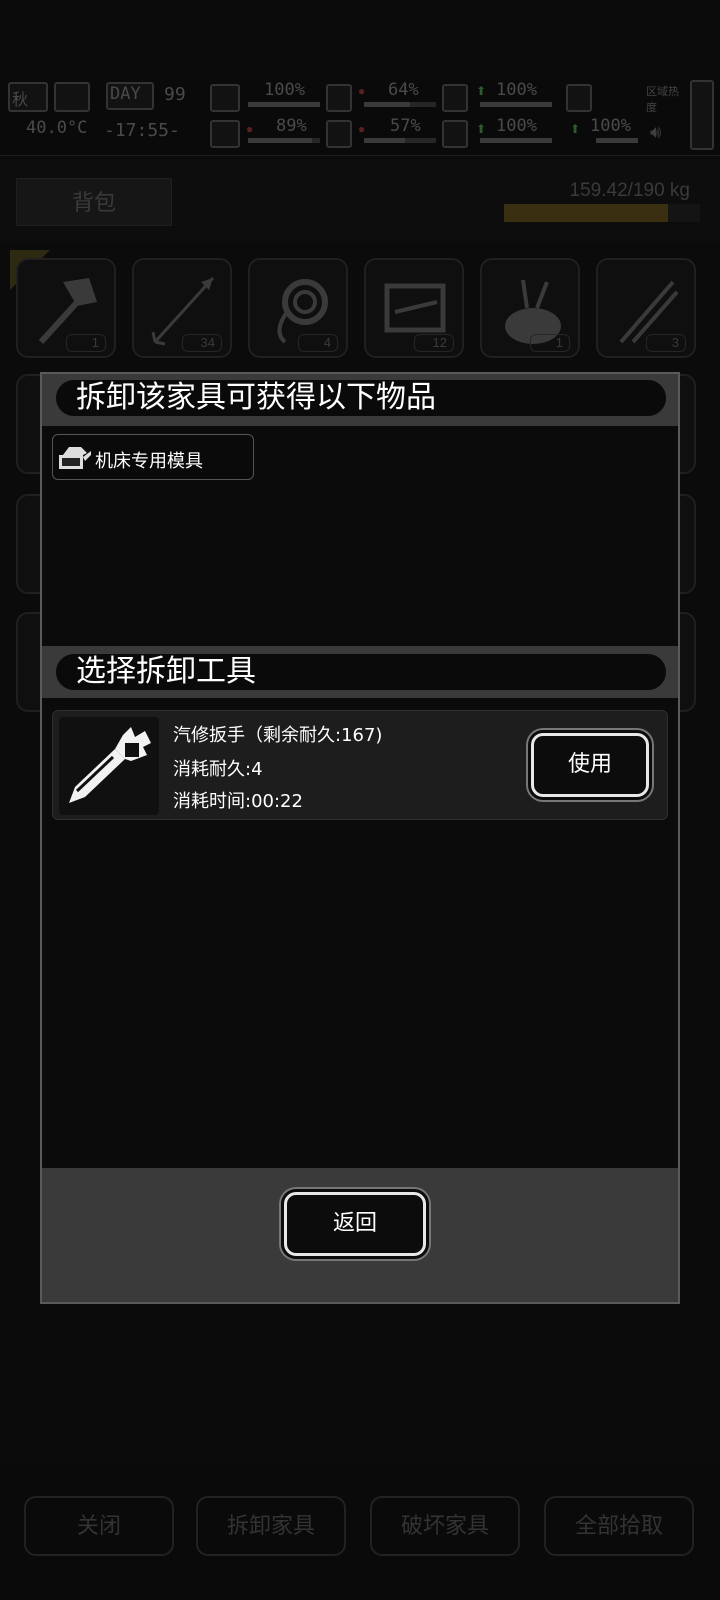  Describe the element at coordinates (414, 308) in the screenshot. I see `inventory-slot-toolbox: 12` at that location.